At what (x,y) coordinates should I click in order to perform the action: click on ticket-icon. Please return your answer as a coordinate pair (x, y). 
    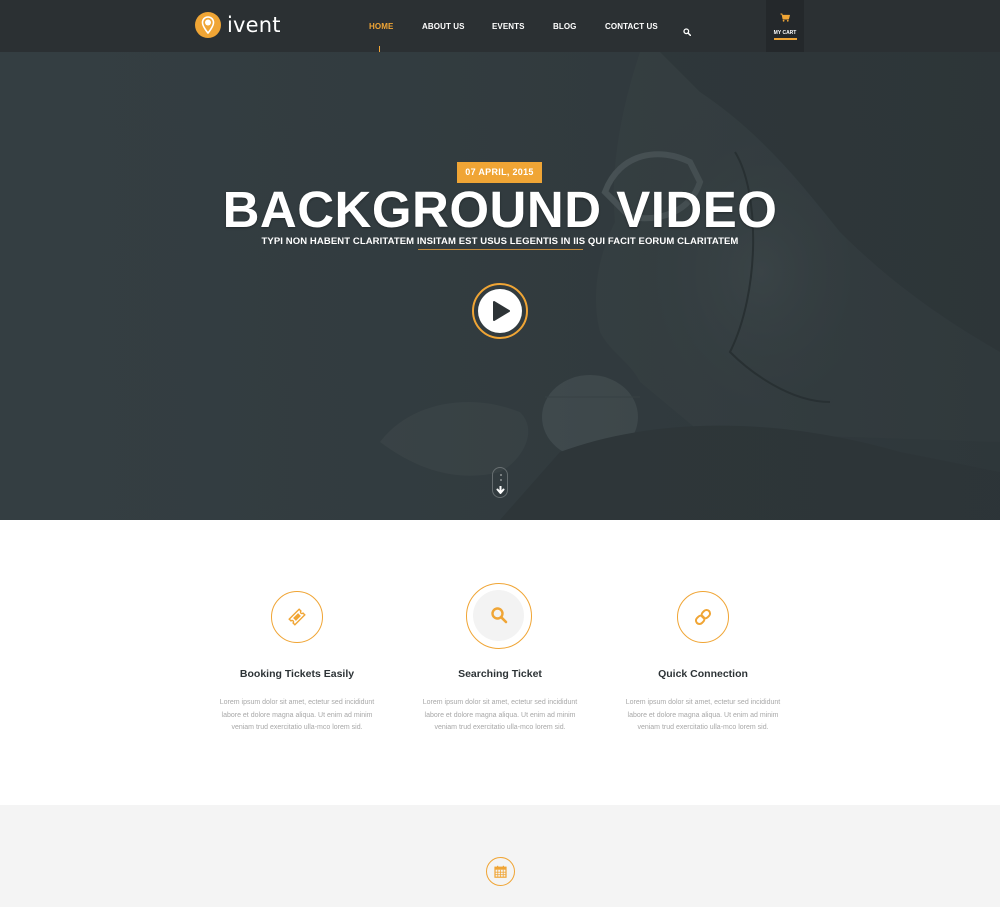
    Looking at the image, I should click on (297, 617).